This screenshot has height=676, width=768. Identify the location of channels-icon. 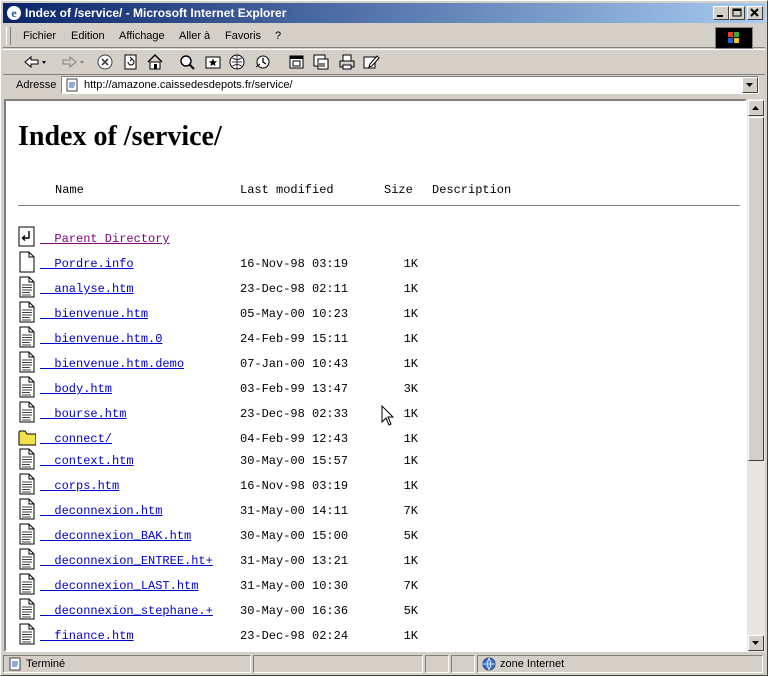
(297, 62).